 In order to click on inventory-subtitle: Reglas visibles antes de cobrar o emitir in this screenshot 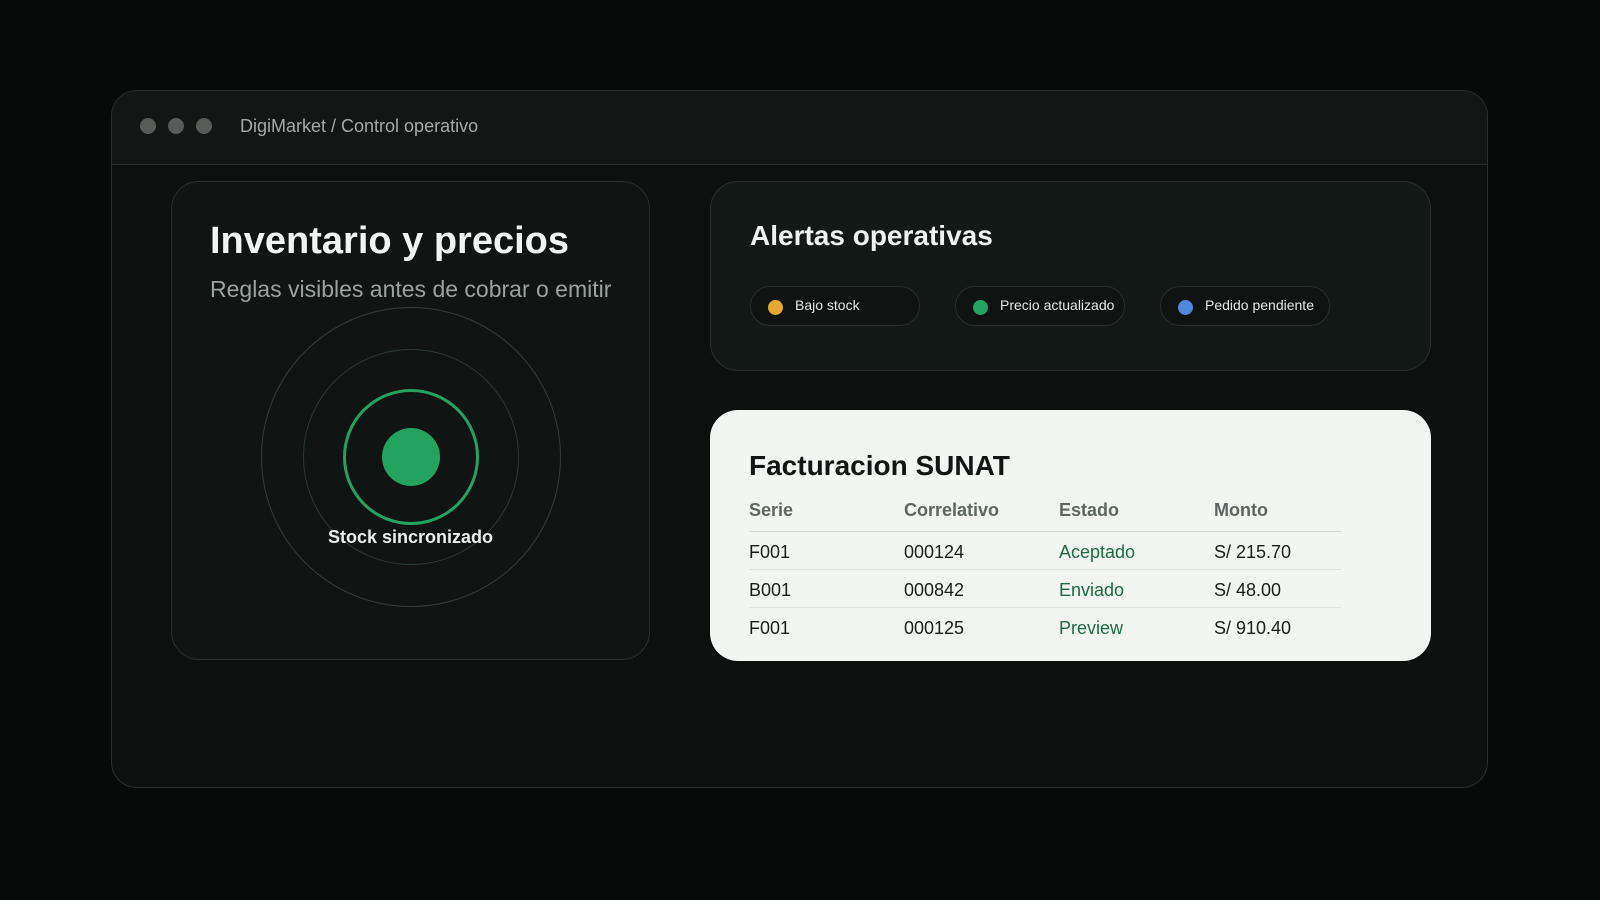, I will do `click(411, 289)`.